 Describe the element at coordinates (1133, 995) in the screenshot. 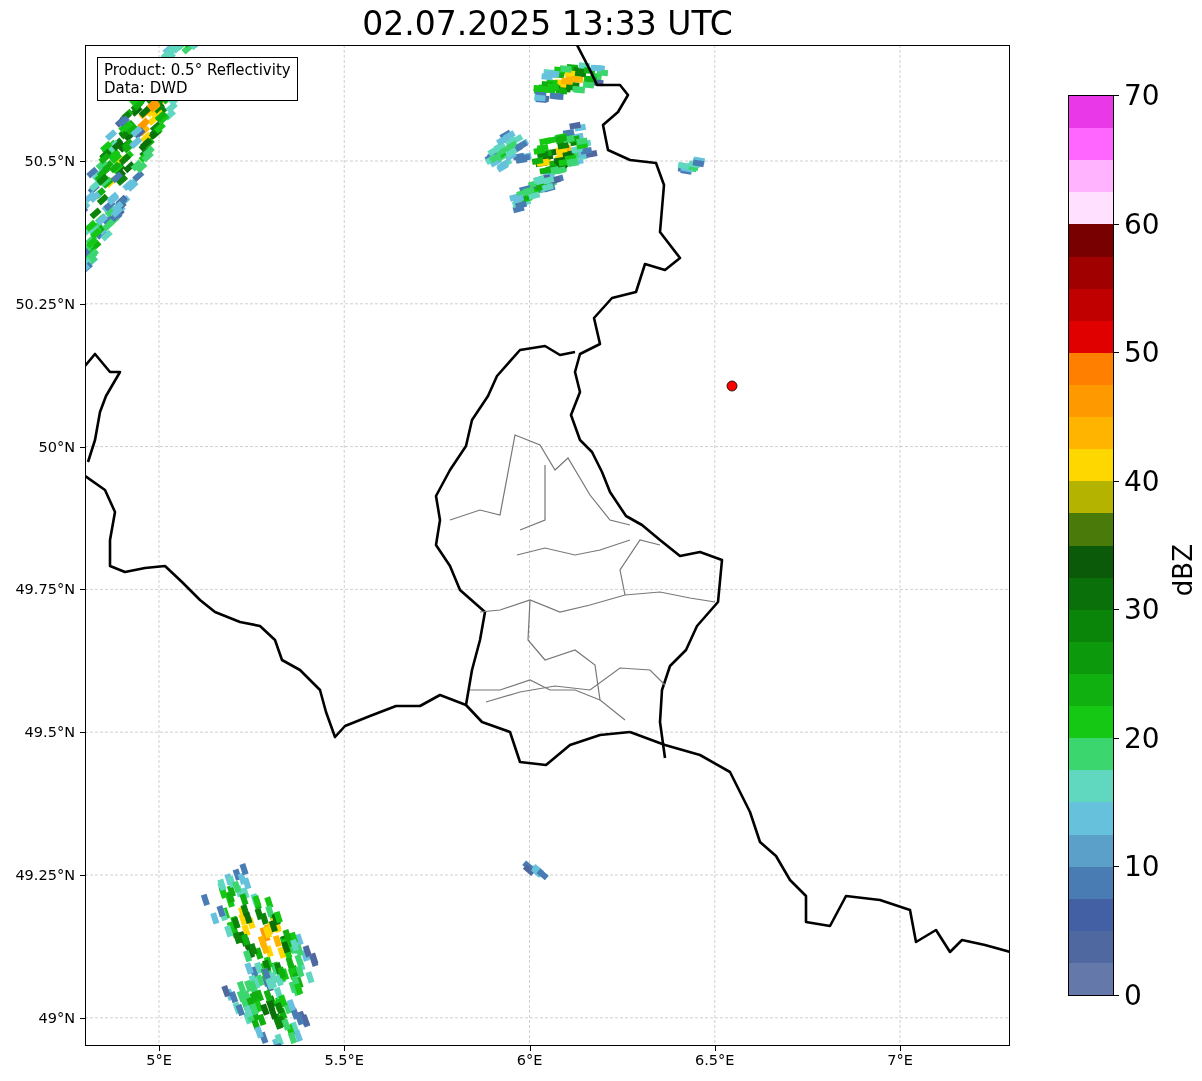

I see `colorbar-tick-label: 0` at that location.